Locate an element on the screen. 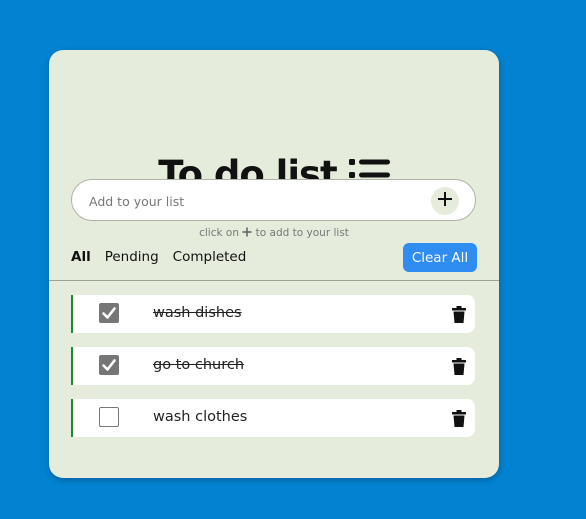 Image resolution: width=586 pixels, height=519 pixels. add-task-field is located at coordinates (273, 200).